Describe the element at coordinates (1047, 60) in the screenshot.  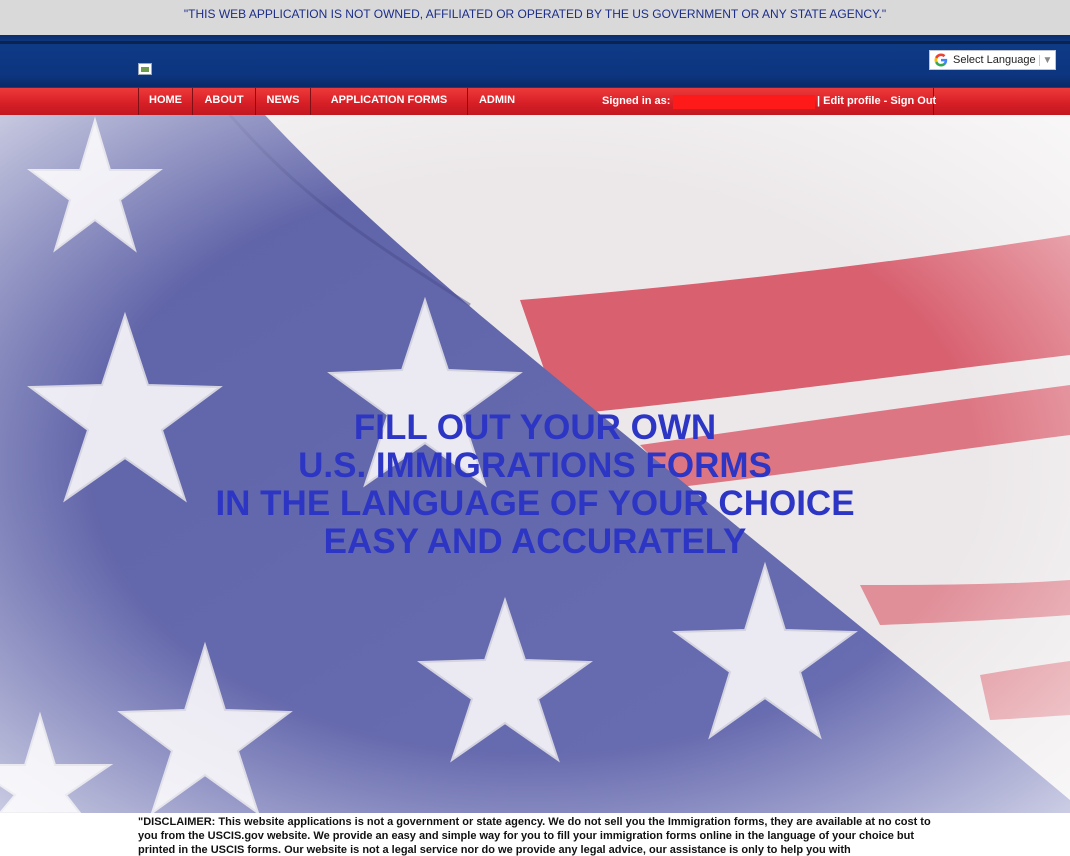
I see `chevron-down-icon: ▼` at that location.